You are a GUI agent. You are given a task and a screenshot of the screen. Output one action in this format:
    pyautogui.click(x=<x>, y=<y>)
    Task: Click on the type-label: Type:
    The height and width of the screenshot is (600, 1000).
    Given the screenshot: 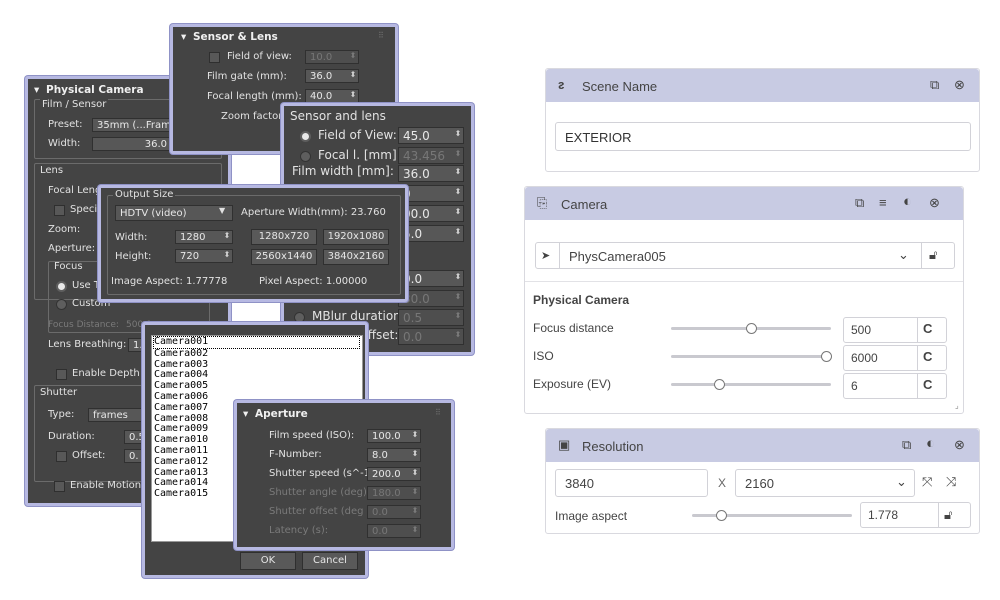 What is the action you would take?
    pyautogui.click(x=61, y=414)
    